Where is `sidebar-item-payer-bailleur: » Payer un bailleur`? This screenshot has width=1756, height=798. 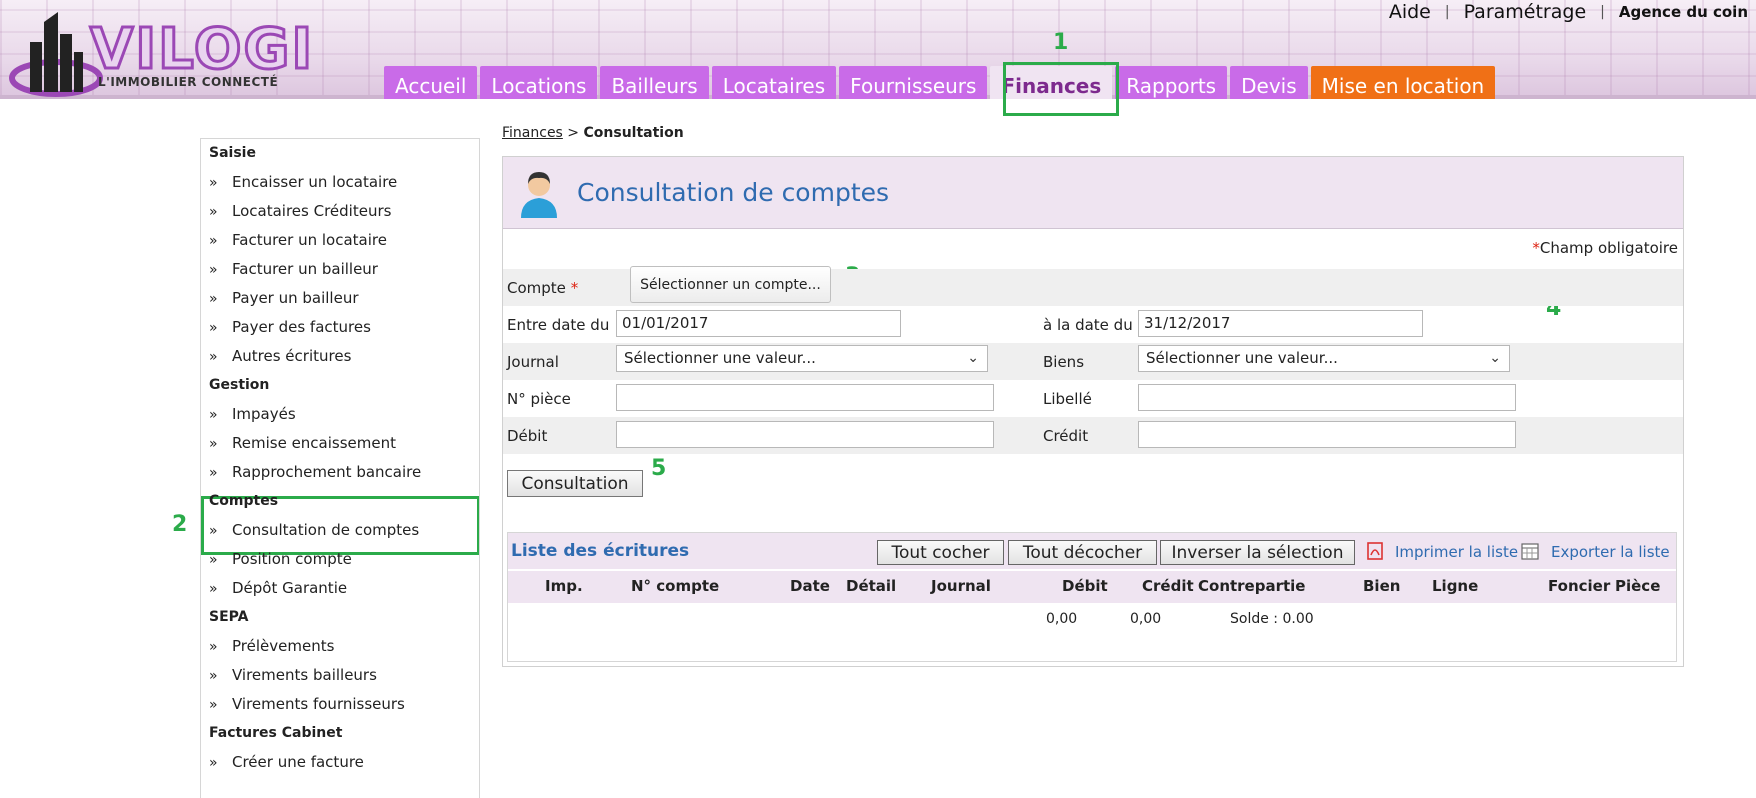
sidebar-item-payer-bailleur: » Payer un bailleur is located at coordinates (340, 298).